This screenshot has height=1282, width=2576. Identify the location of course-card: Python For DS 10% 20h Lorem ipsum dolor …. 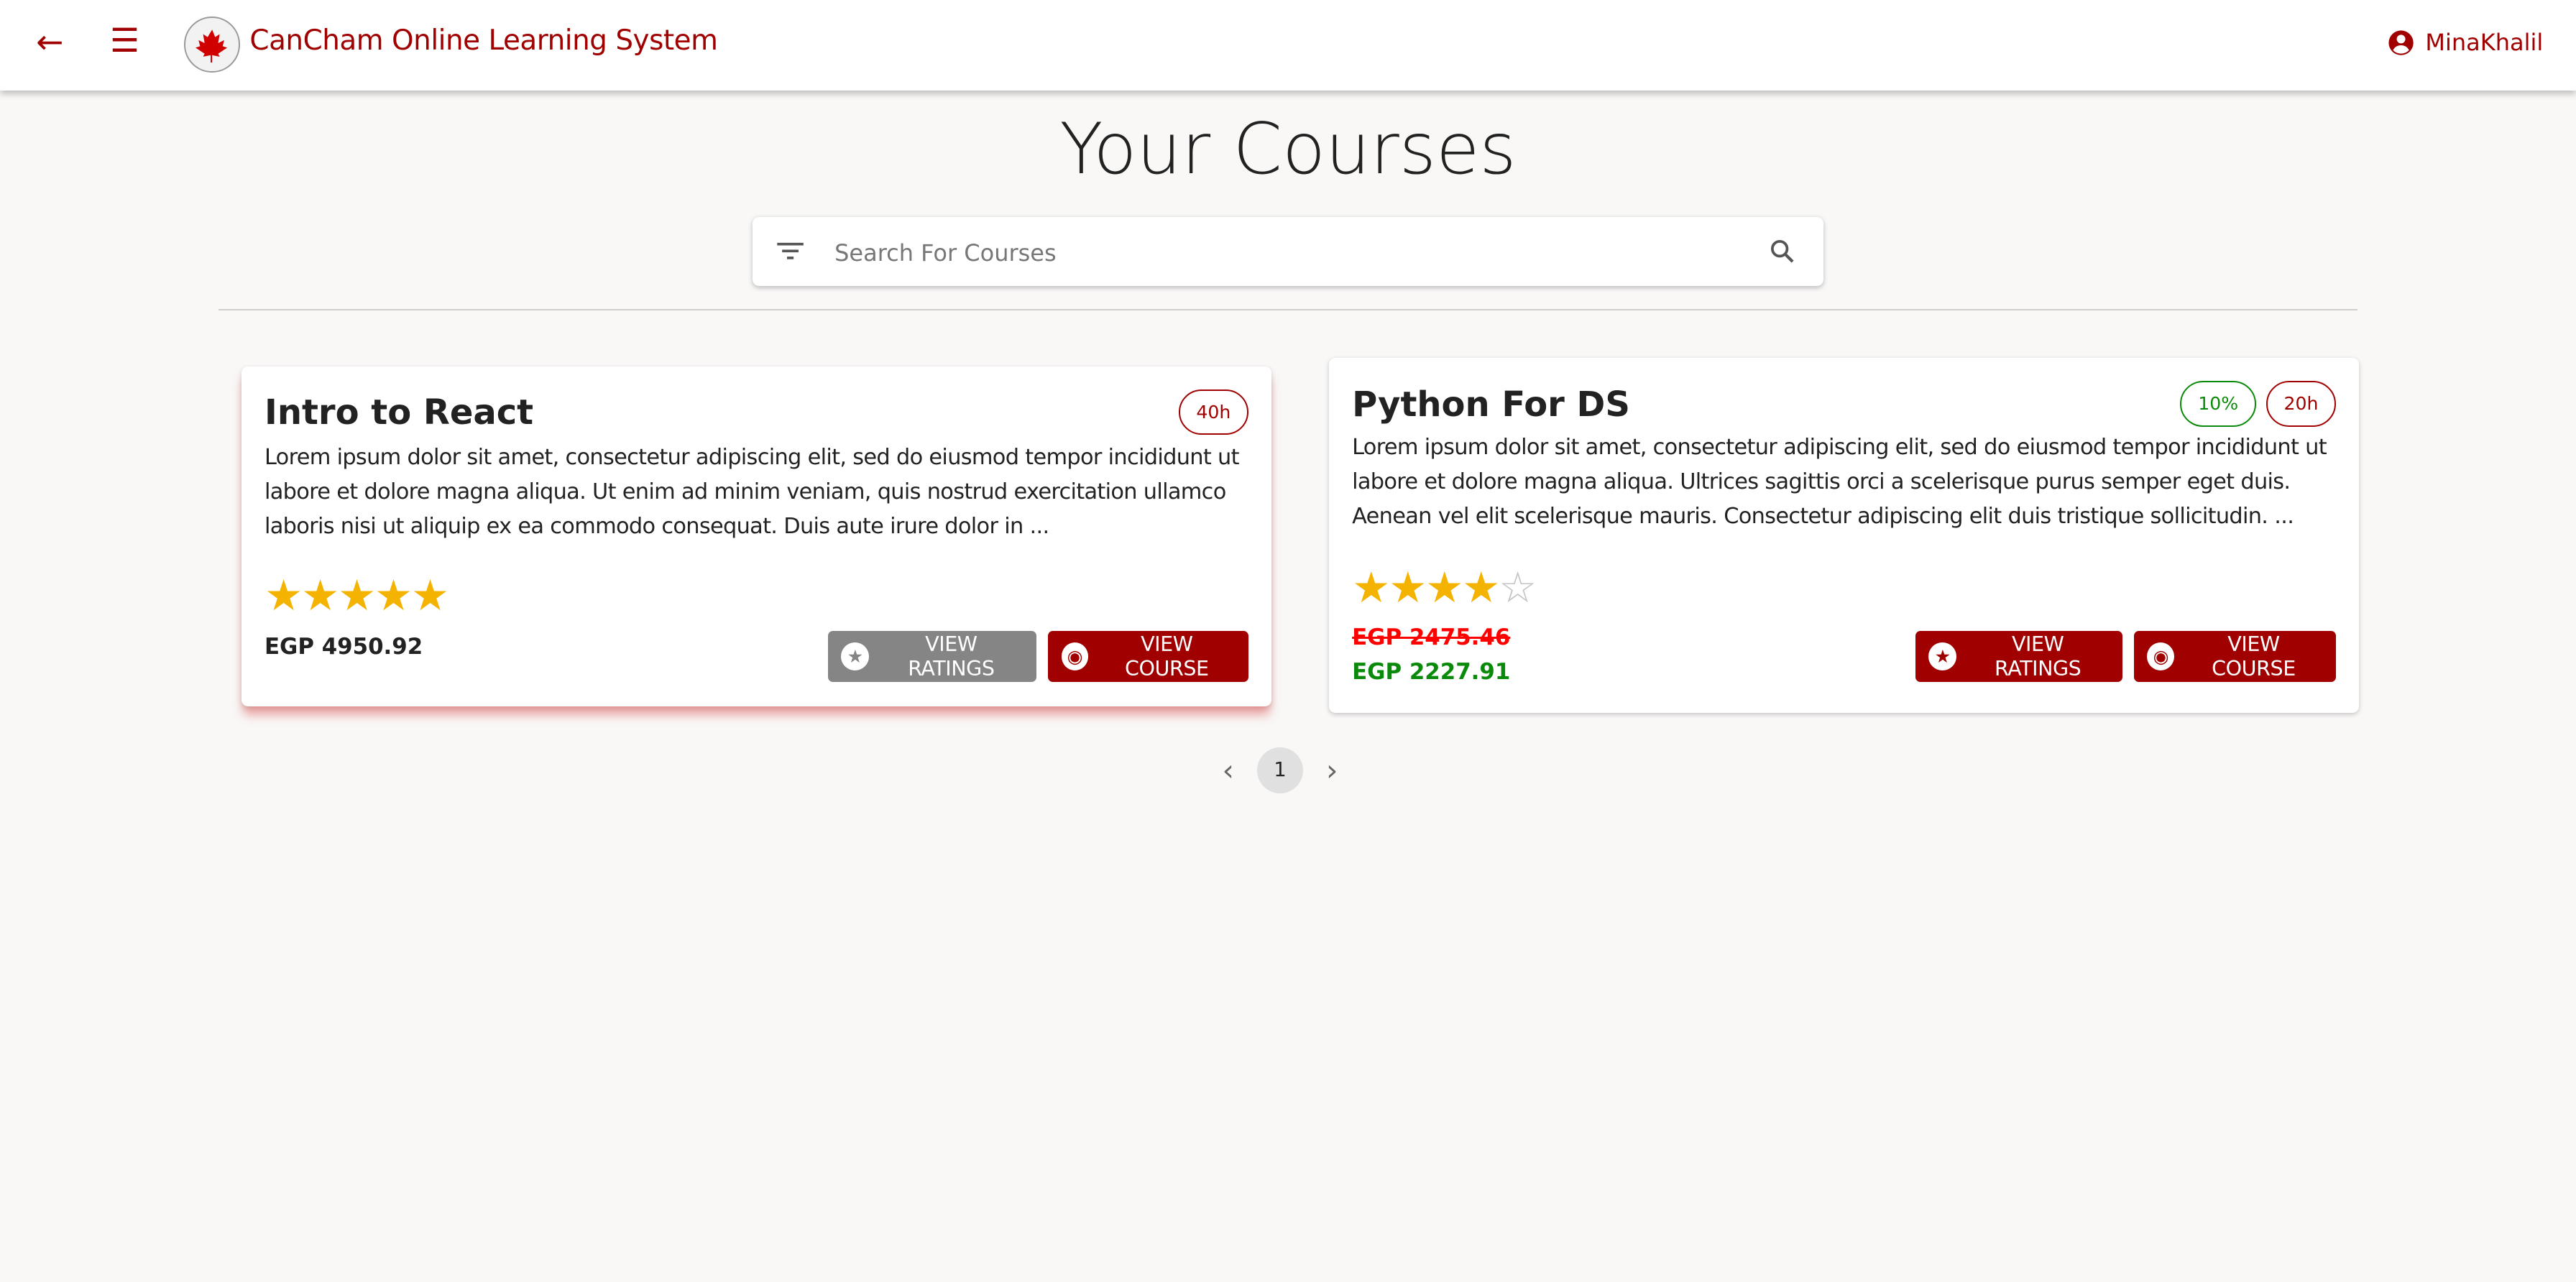
(1844, 535).